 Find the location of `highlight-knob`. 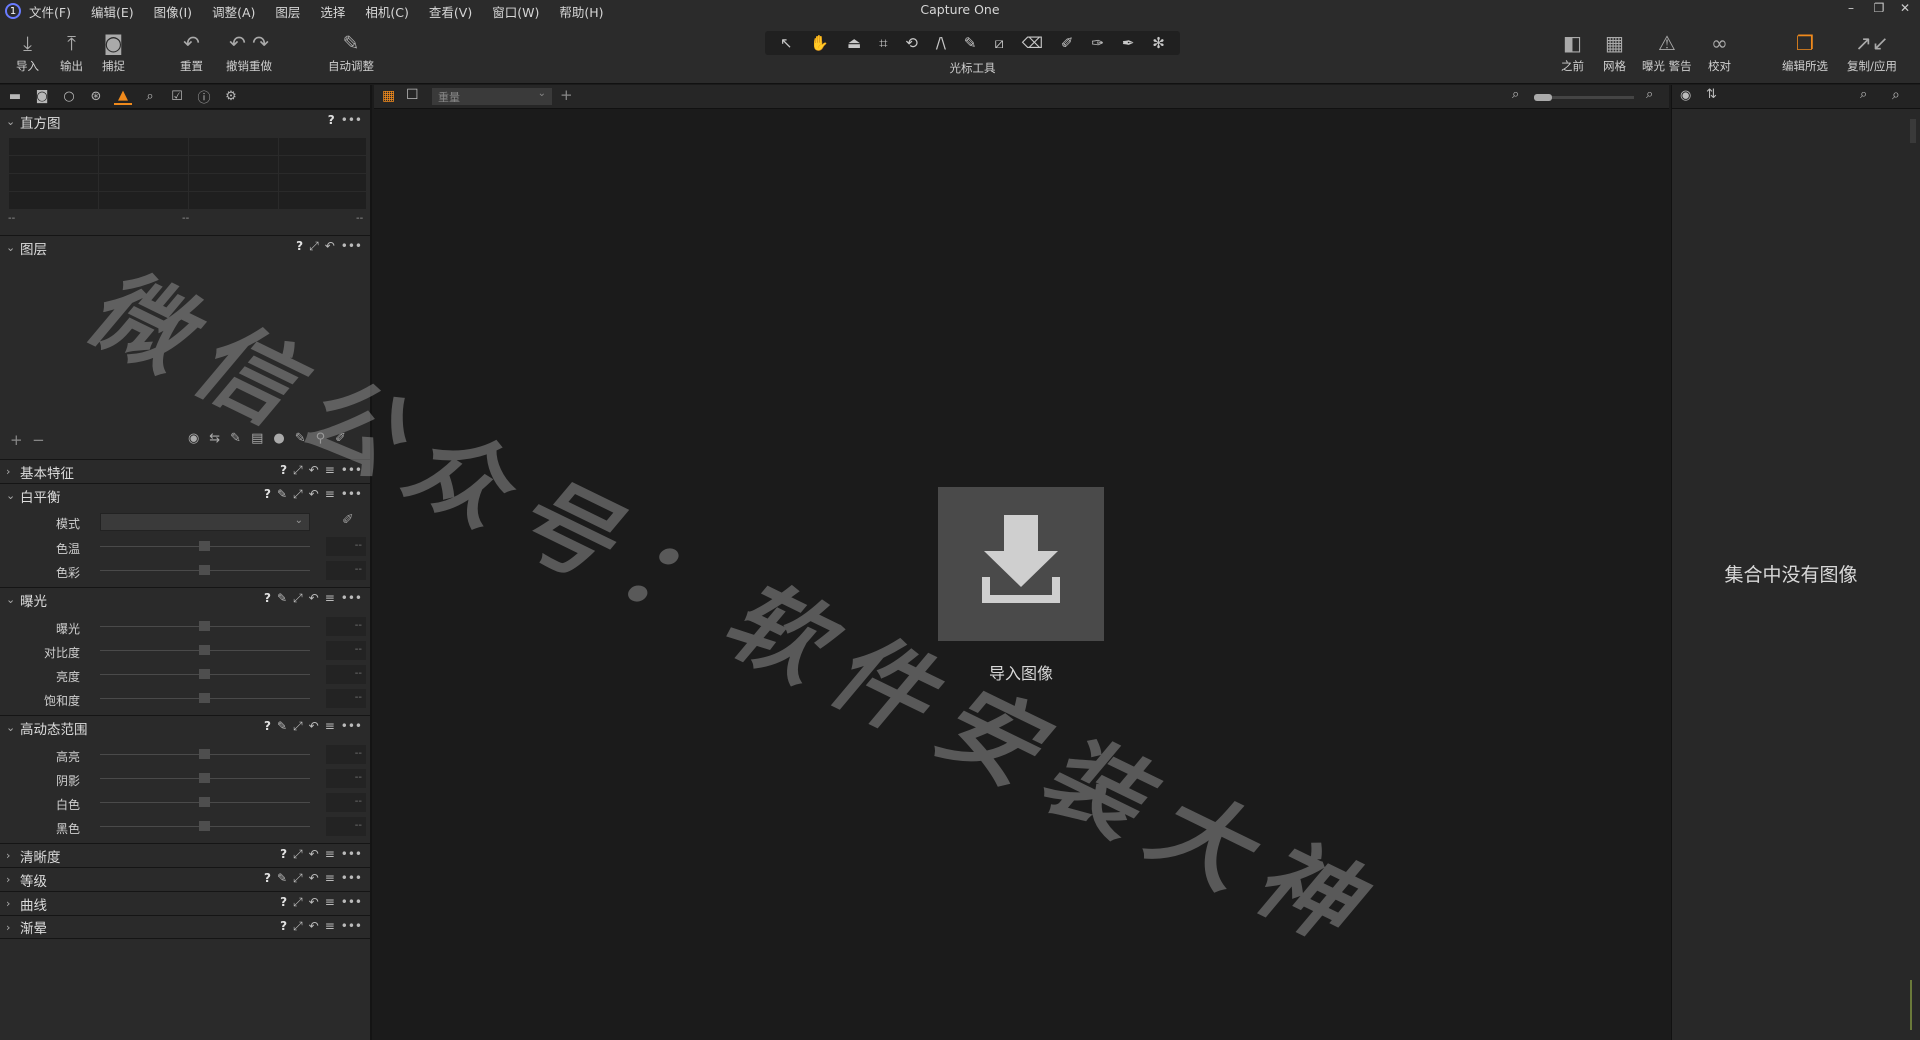

highlight-knob is located at coordinates (204, 754).